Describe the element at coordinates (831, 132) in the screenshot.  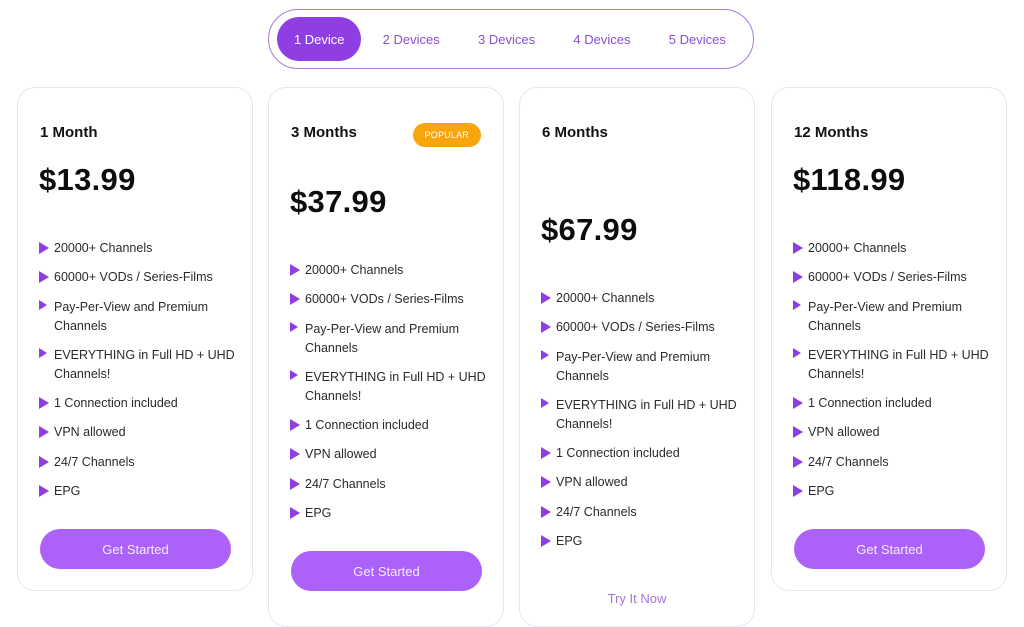
I see `plan-title: 12 Months` at that location.